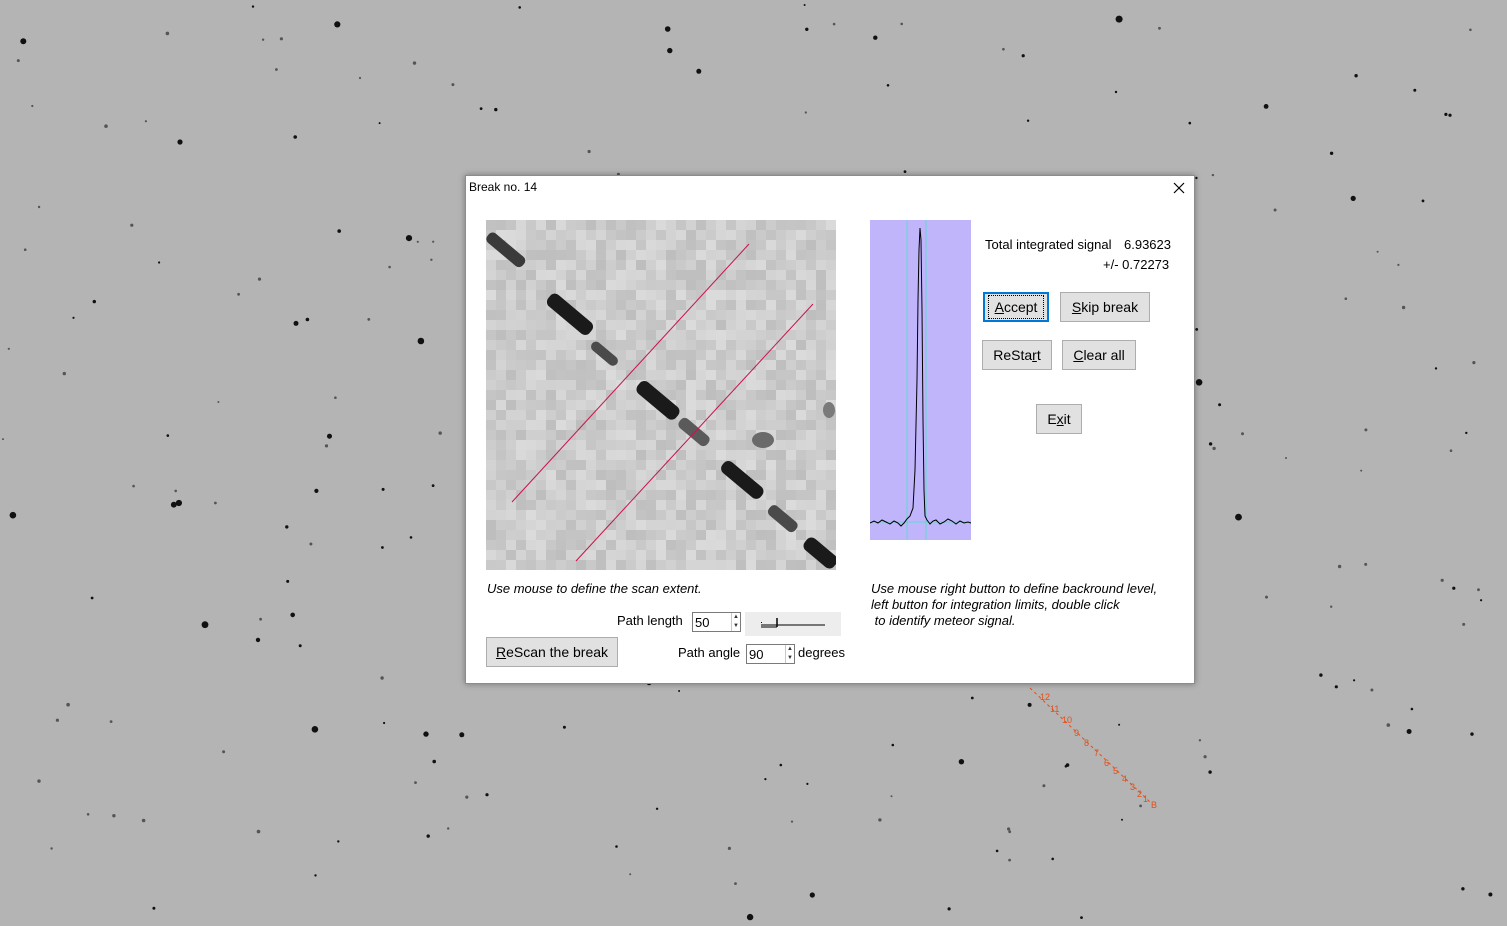 The height and width of the screenshot is (926, 1507). Describe the element at coordinates (766, 654) in the screenshot. I see `path-angle-input` at that location.